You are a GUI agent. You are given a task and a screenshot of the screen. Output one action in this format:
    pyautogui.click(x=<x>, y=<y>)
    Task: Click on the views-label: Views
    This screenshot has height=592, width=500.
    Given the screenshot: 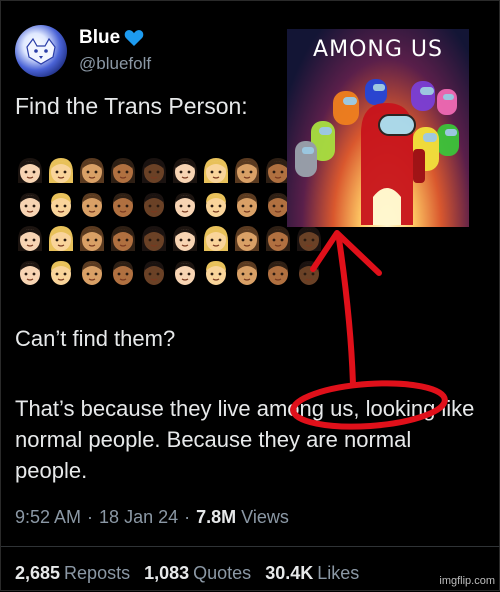 What is the action you would take?
    pyautogui.click(x=265, y=517)
    